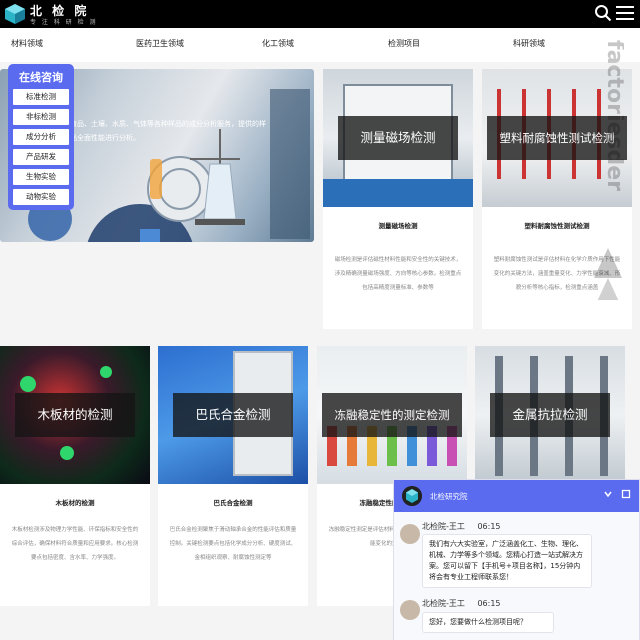  Describe the element at coordinates (41, 177) in the screenshot. I see `consult-button-bio: 生物实验` at that location.